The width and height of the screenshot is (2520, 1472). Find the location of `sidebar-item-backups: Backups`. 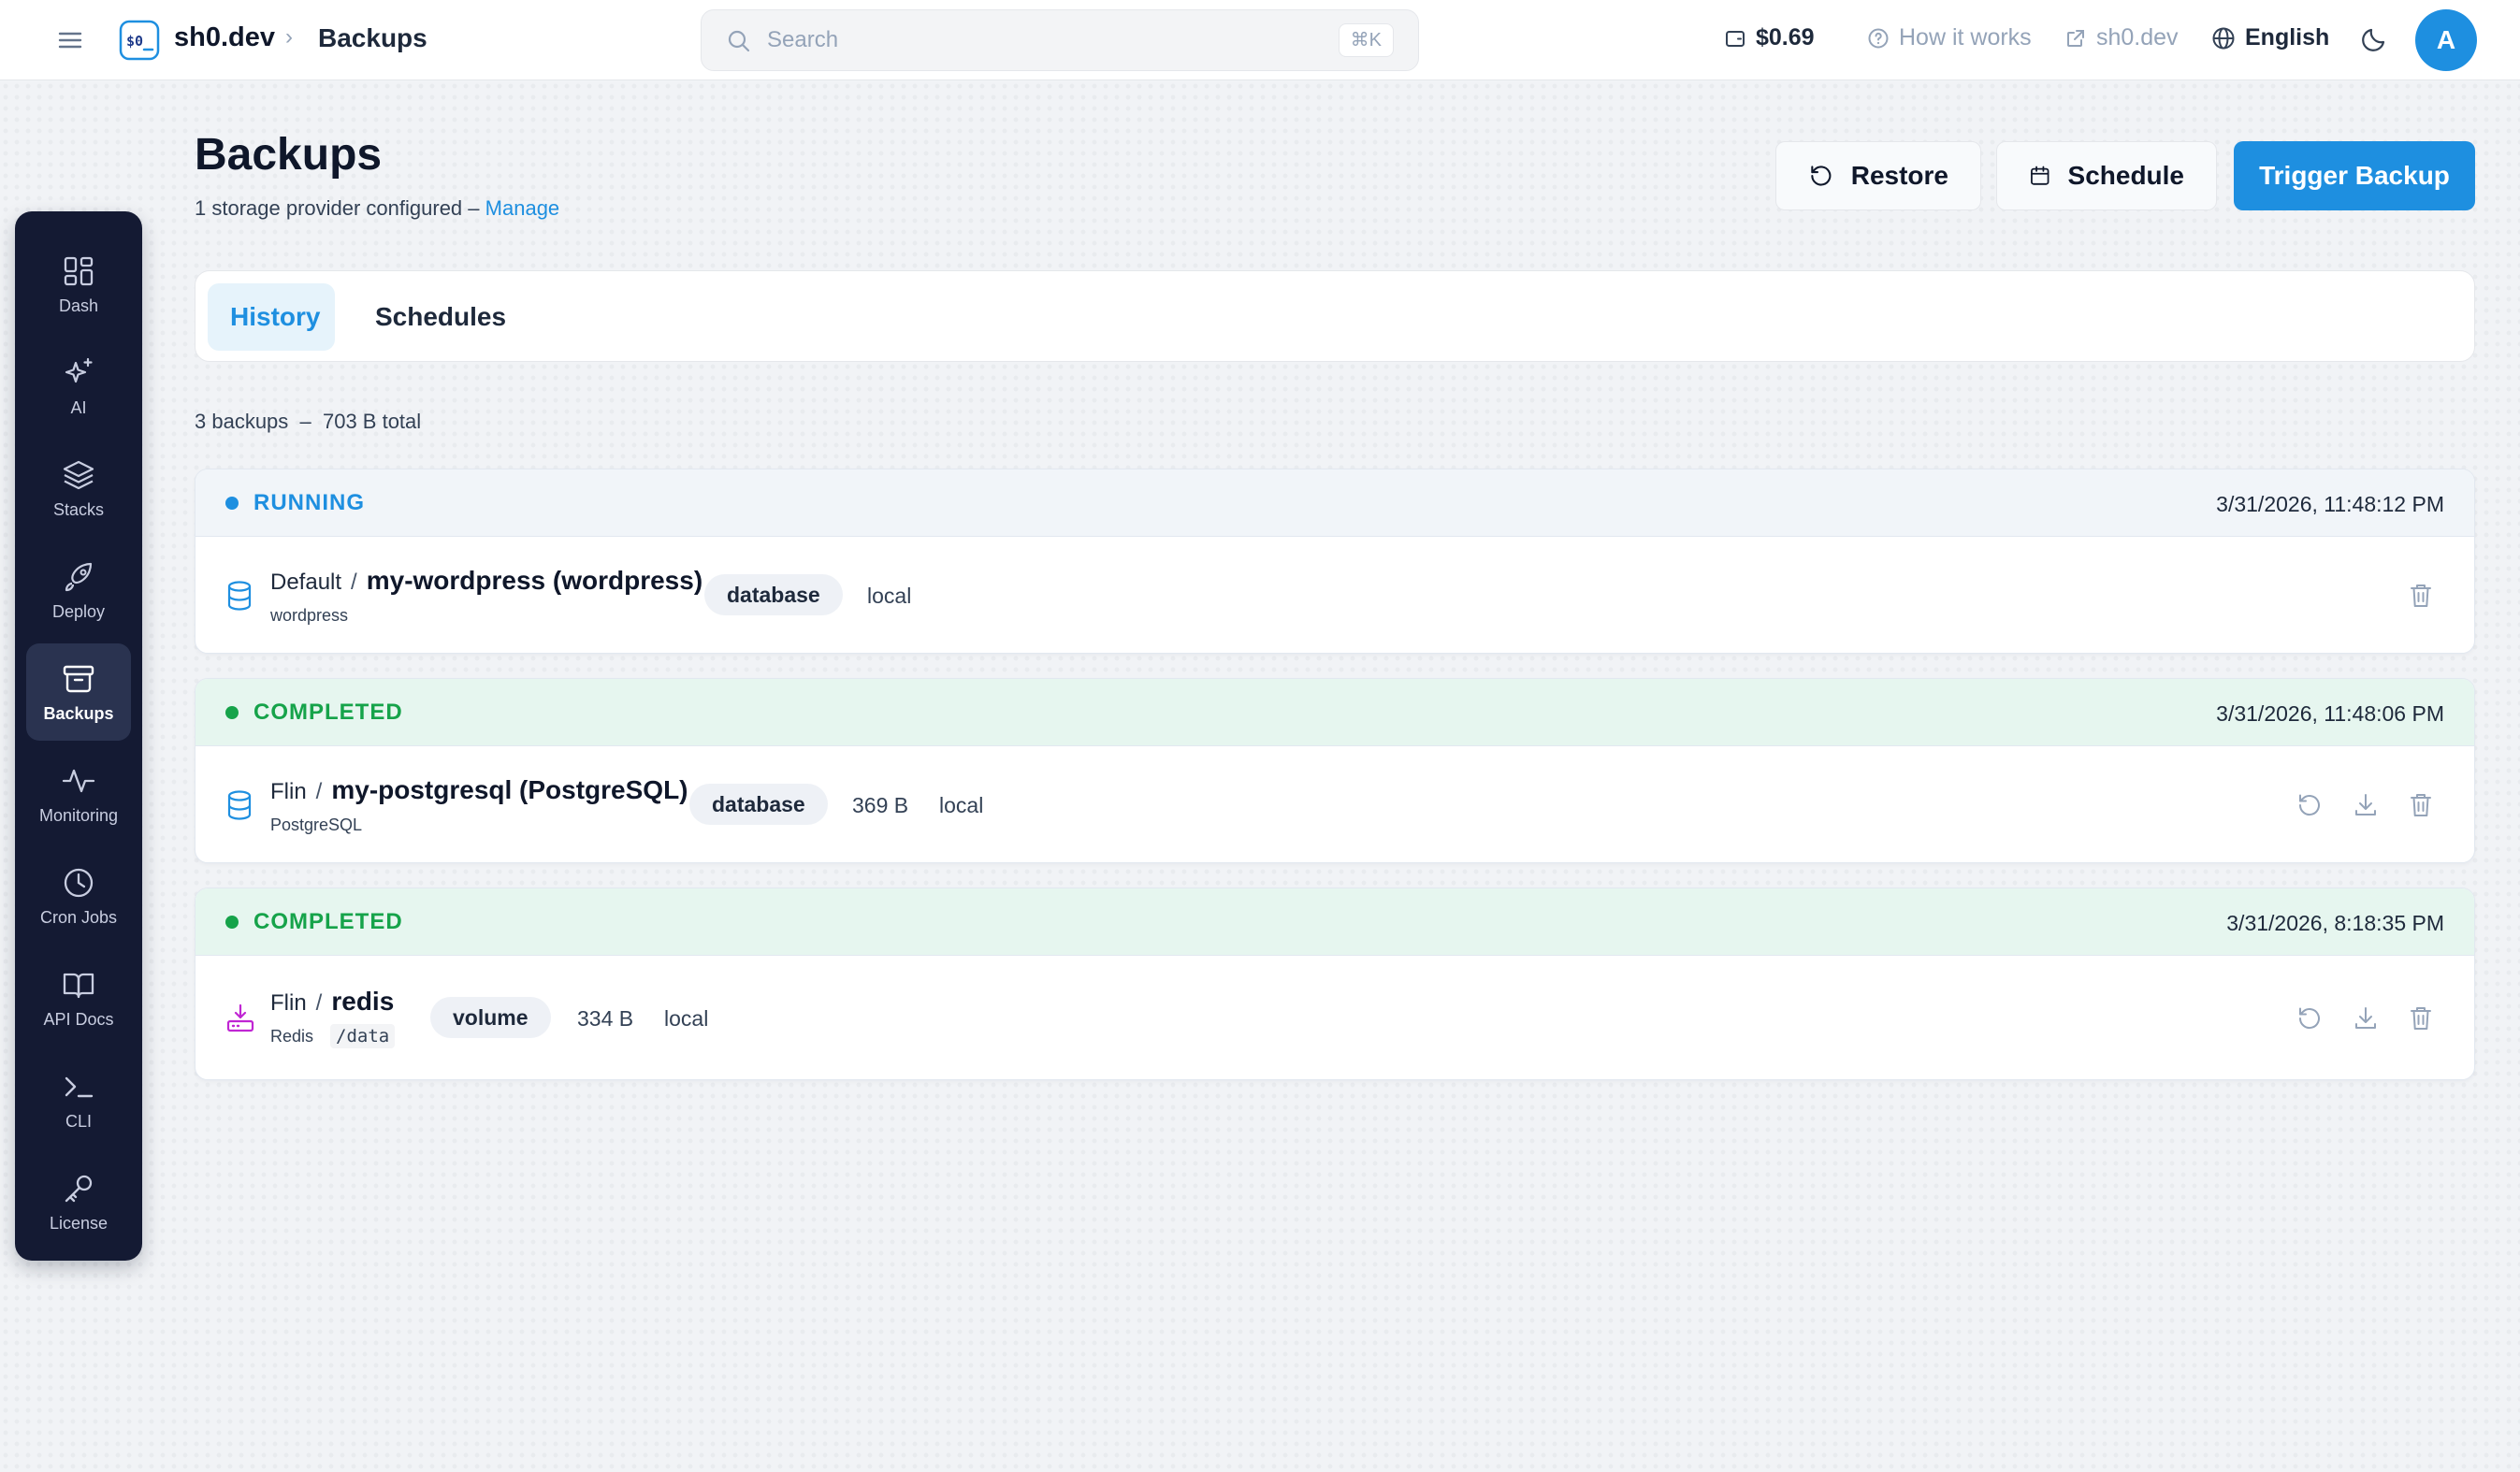

sidebar-item-backups: Backups is located at coordinates (78, 692).